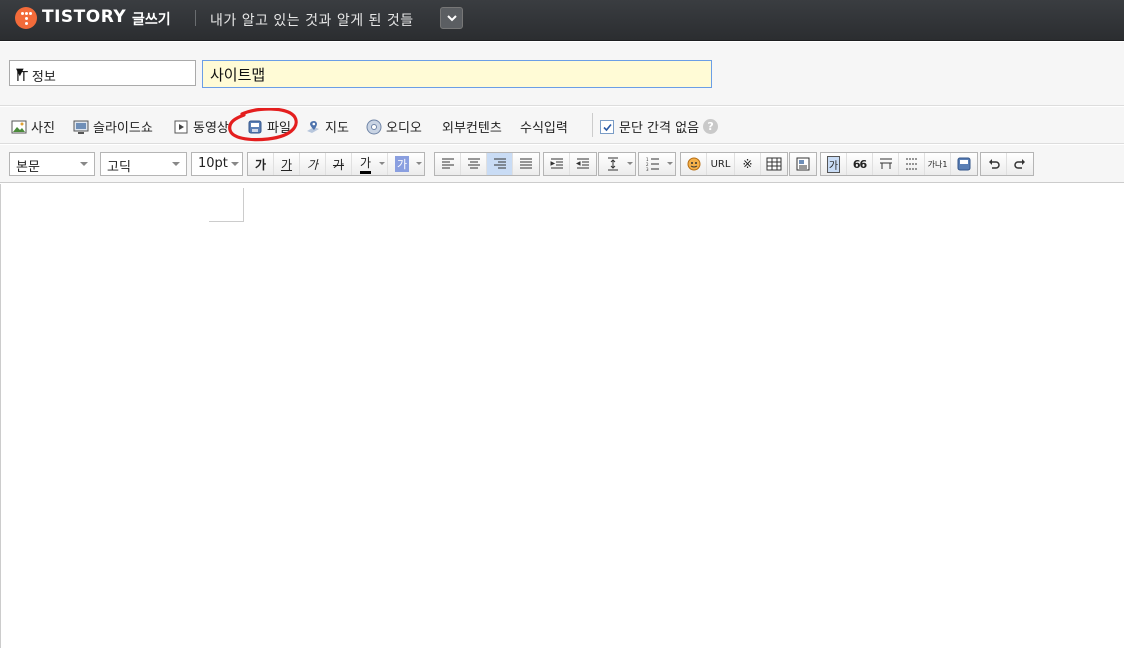 The width and height of the screenshot is (1124, 648). Describe the element at coordinates (19, 127) in the screenshot. I see `photo-icon` at that location.